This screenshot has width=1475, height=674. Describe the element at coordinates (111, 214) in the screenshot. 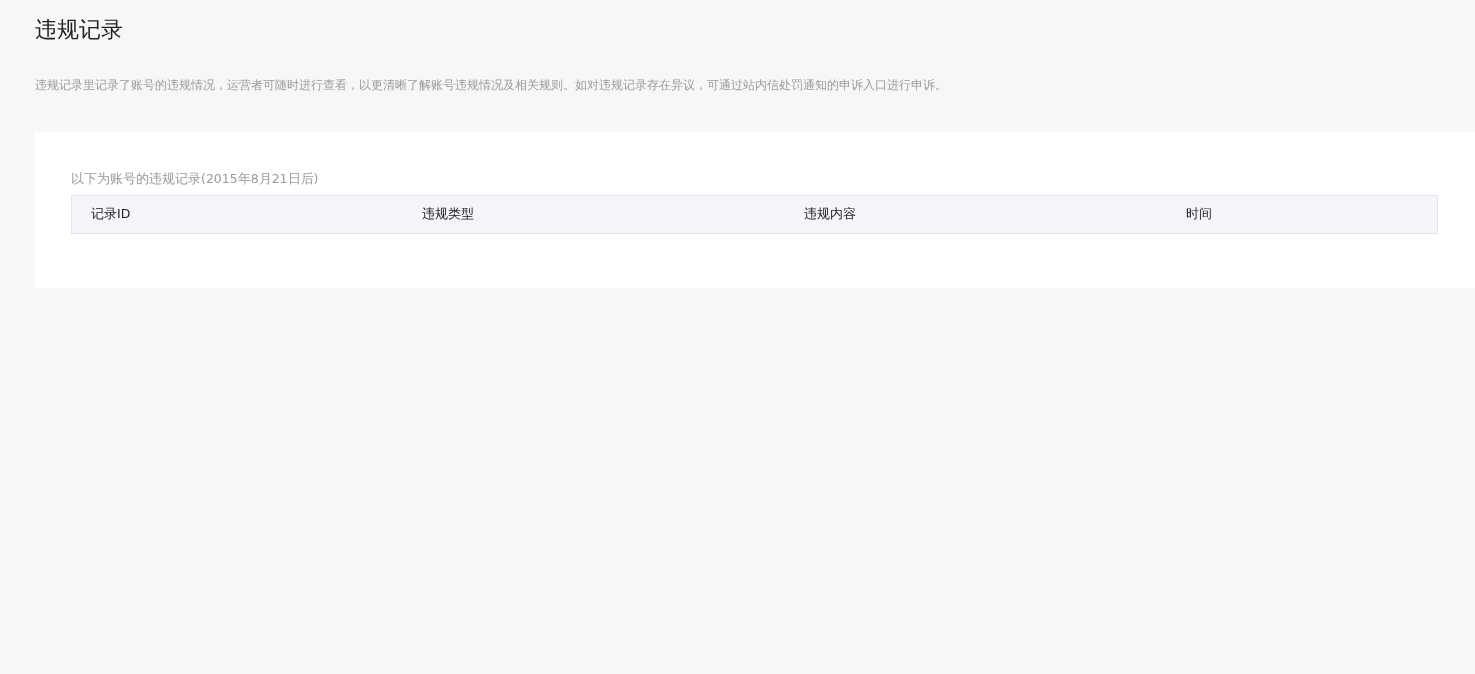

I see `column-header: 记录ID` at that location.